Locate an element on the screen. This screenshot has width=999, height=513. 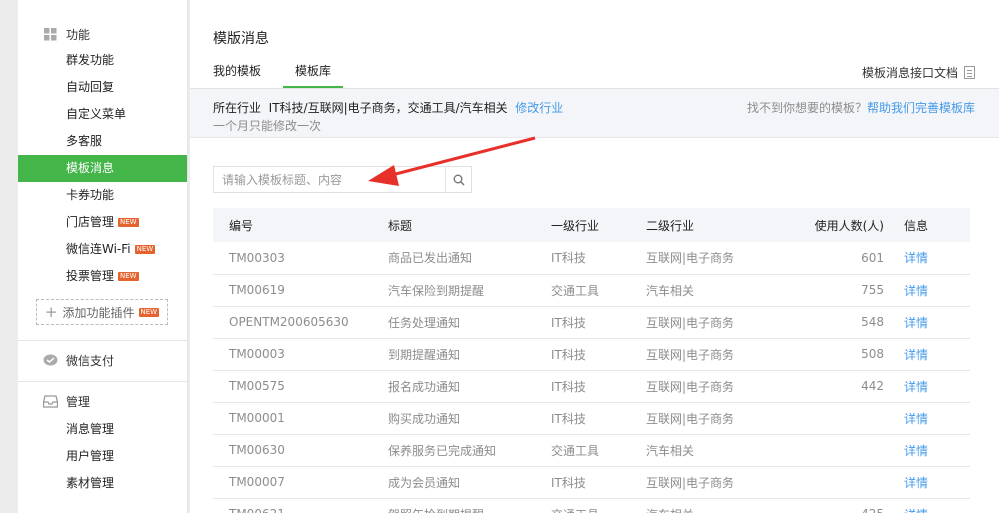
sidebar-item: 素材管理 is located at coordinates (102, 483).